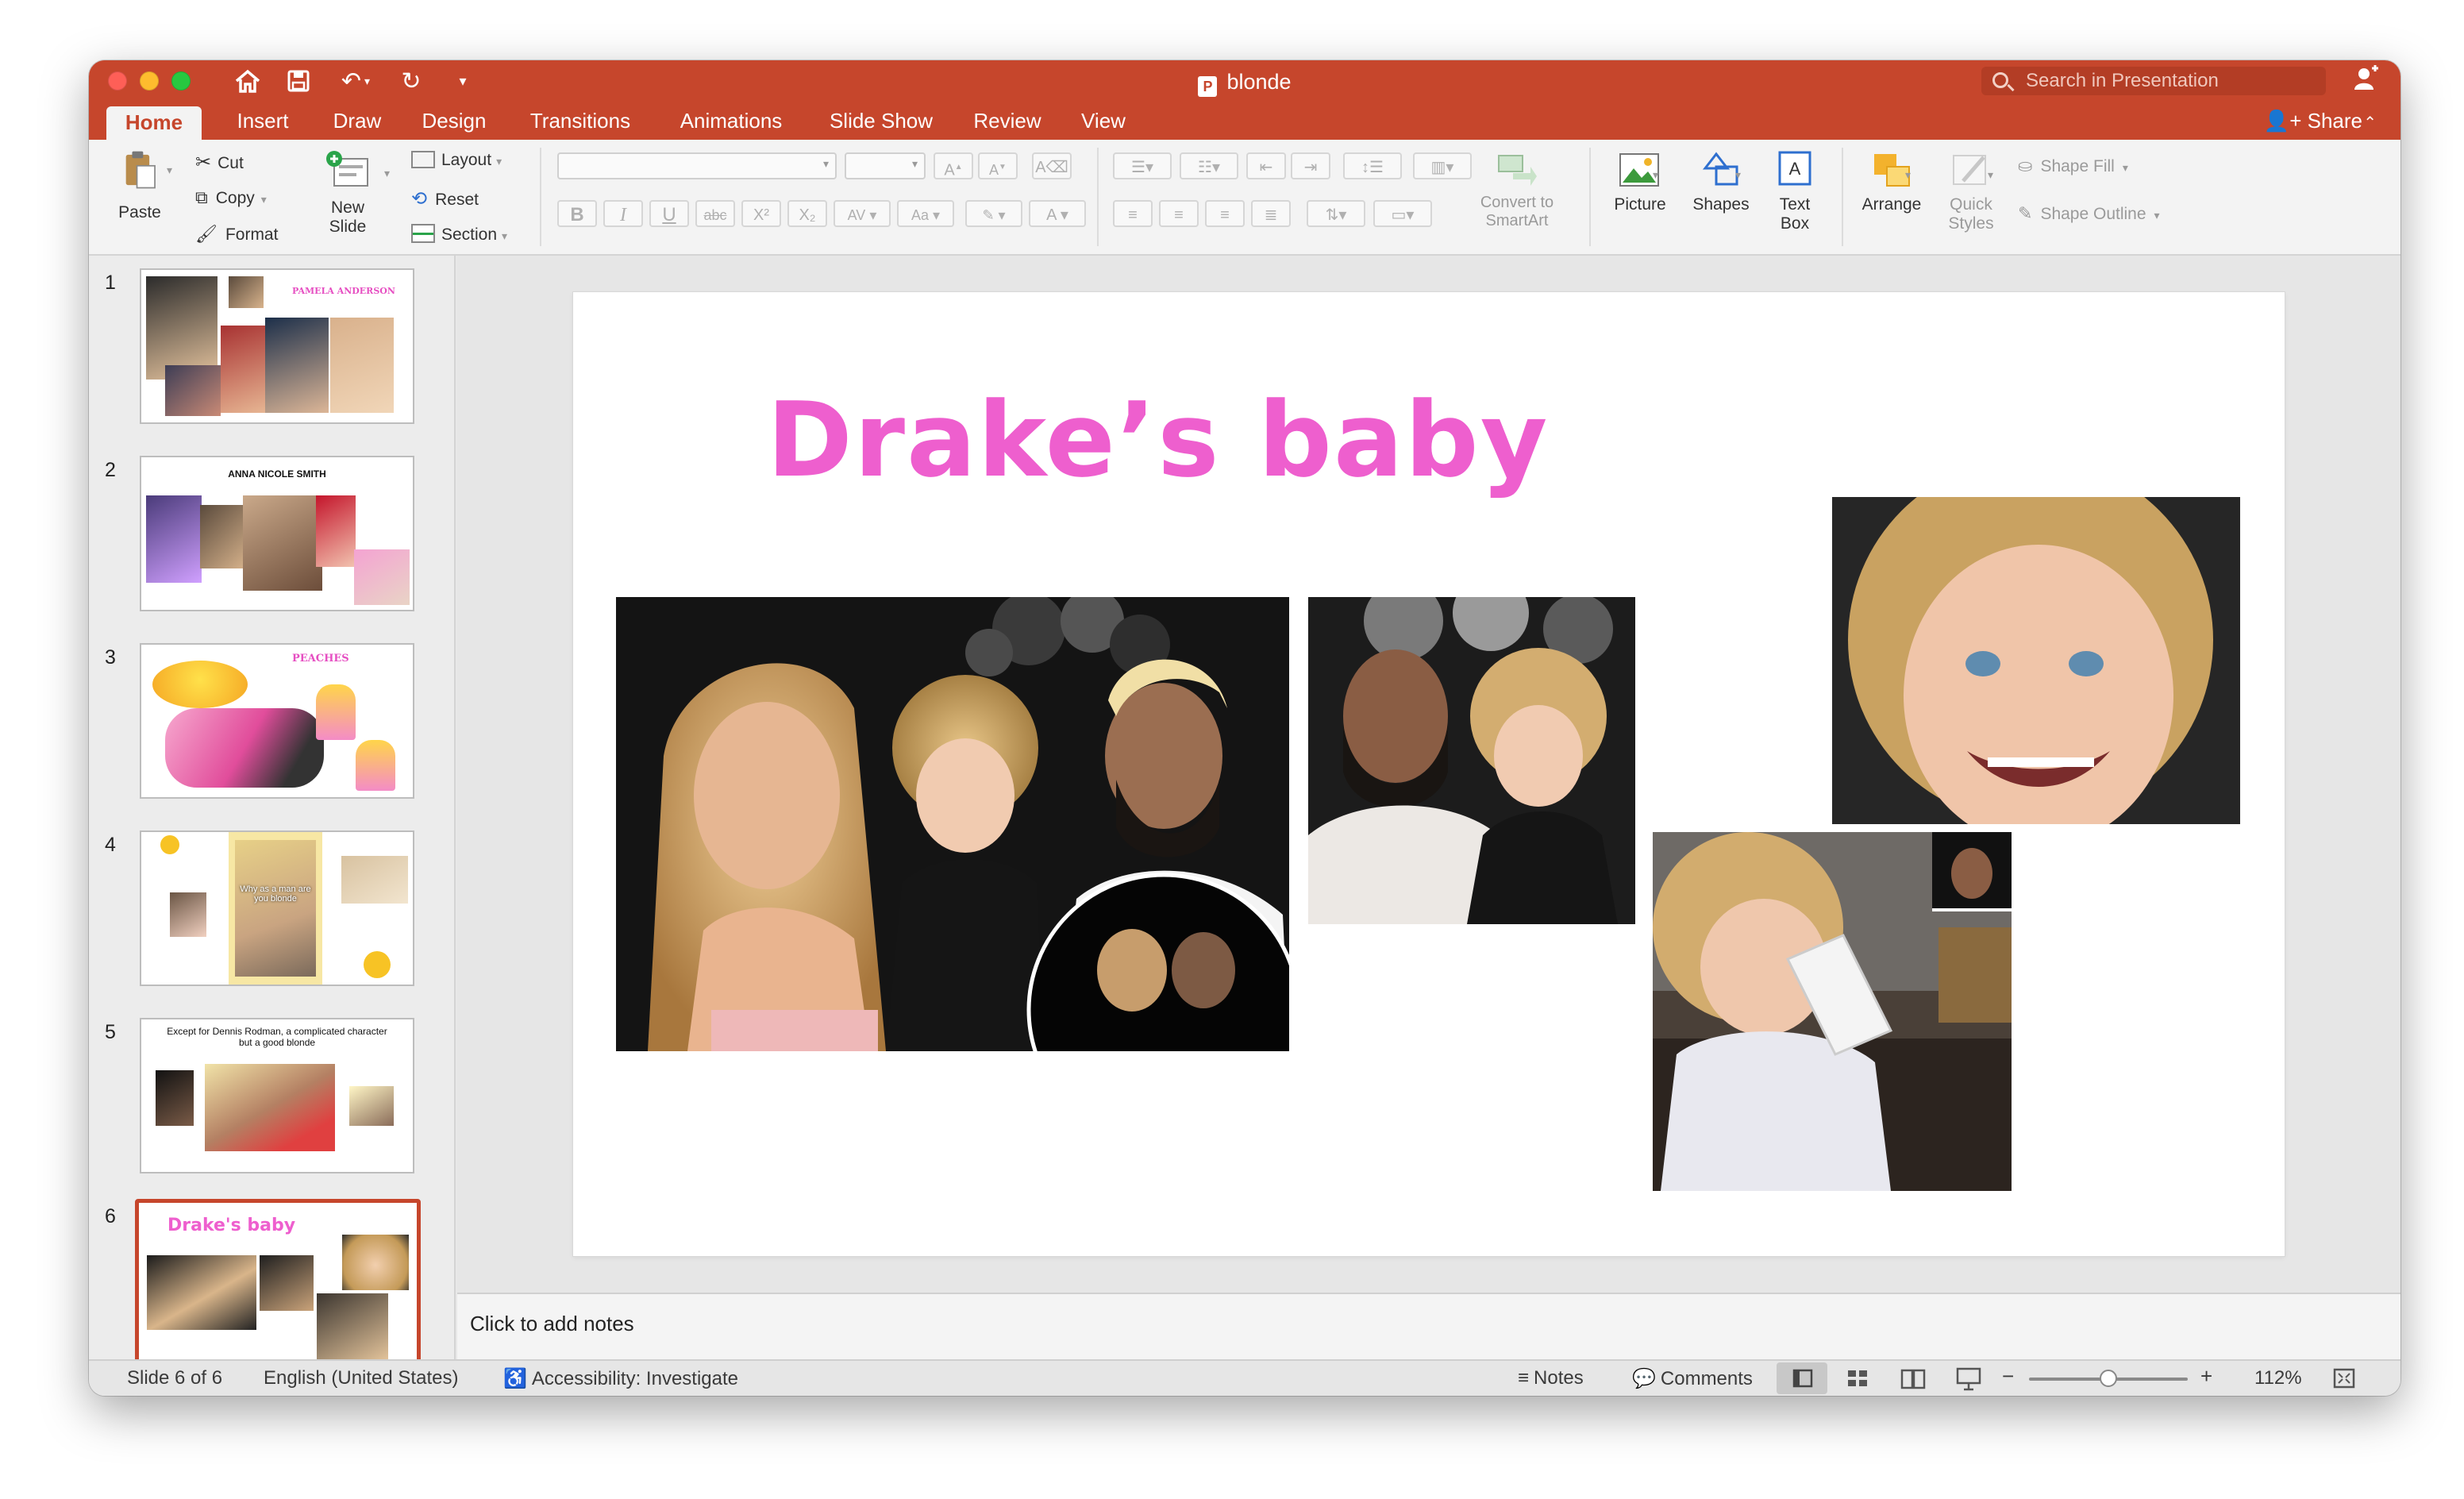 The image size is (2464, 1499). I want to click on reset-button: ⟲ Reset, so click(445, 198).